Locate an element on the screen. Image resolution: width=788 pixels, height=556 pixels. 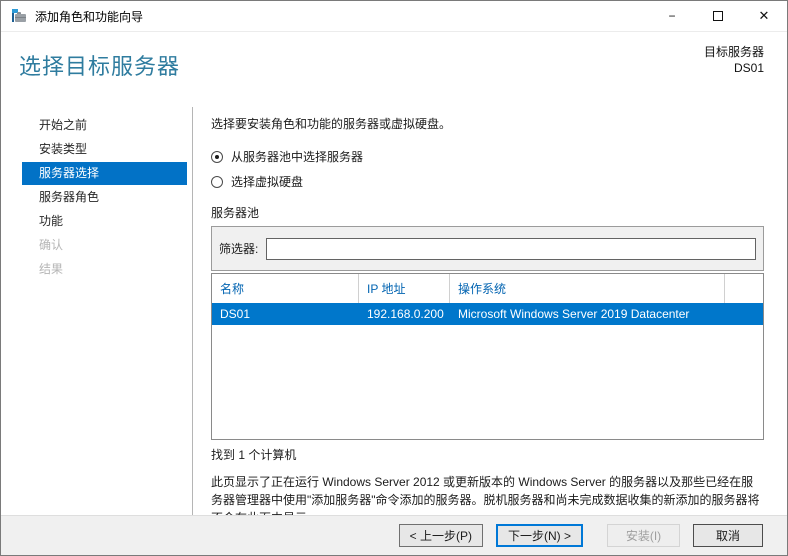
radio-label: 选择虚拟硬盘 is located at coordinates (267, 182).